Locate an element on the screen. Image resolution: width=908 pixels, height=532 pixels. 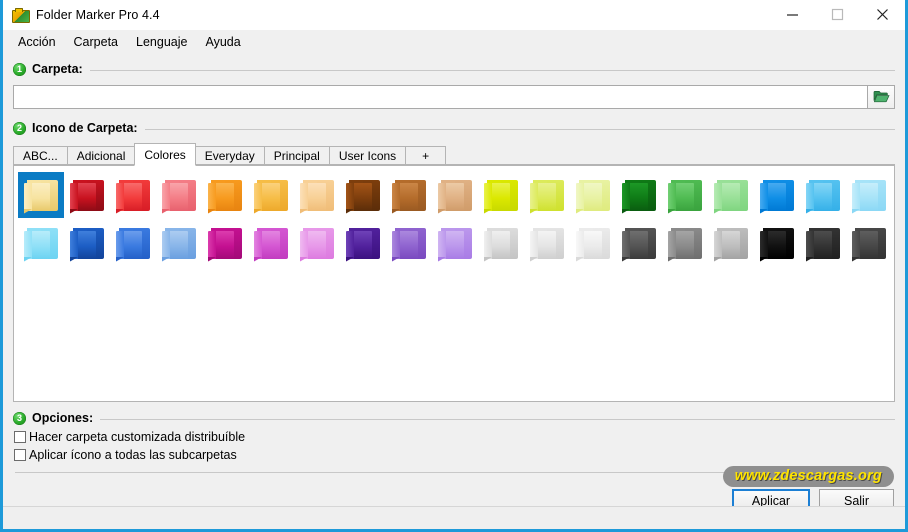
folder-icon-magenta is located at coordinates (225, 243).